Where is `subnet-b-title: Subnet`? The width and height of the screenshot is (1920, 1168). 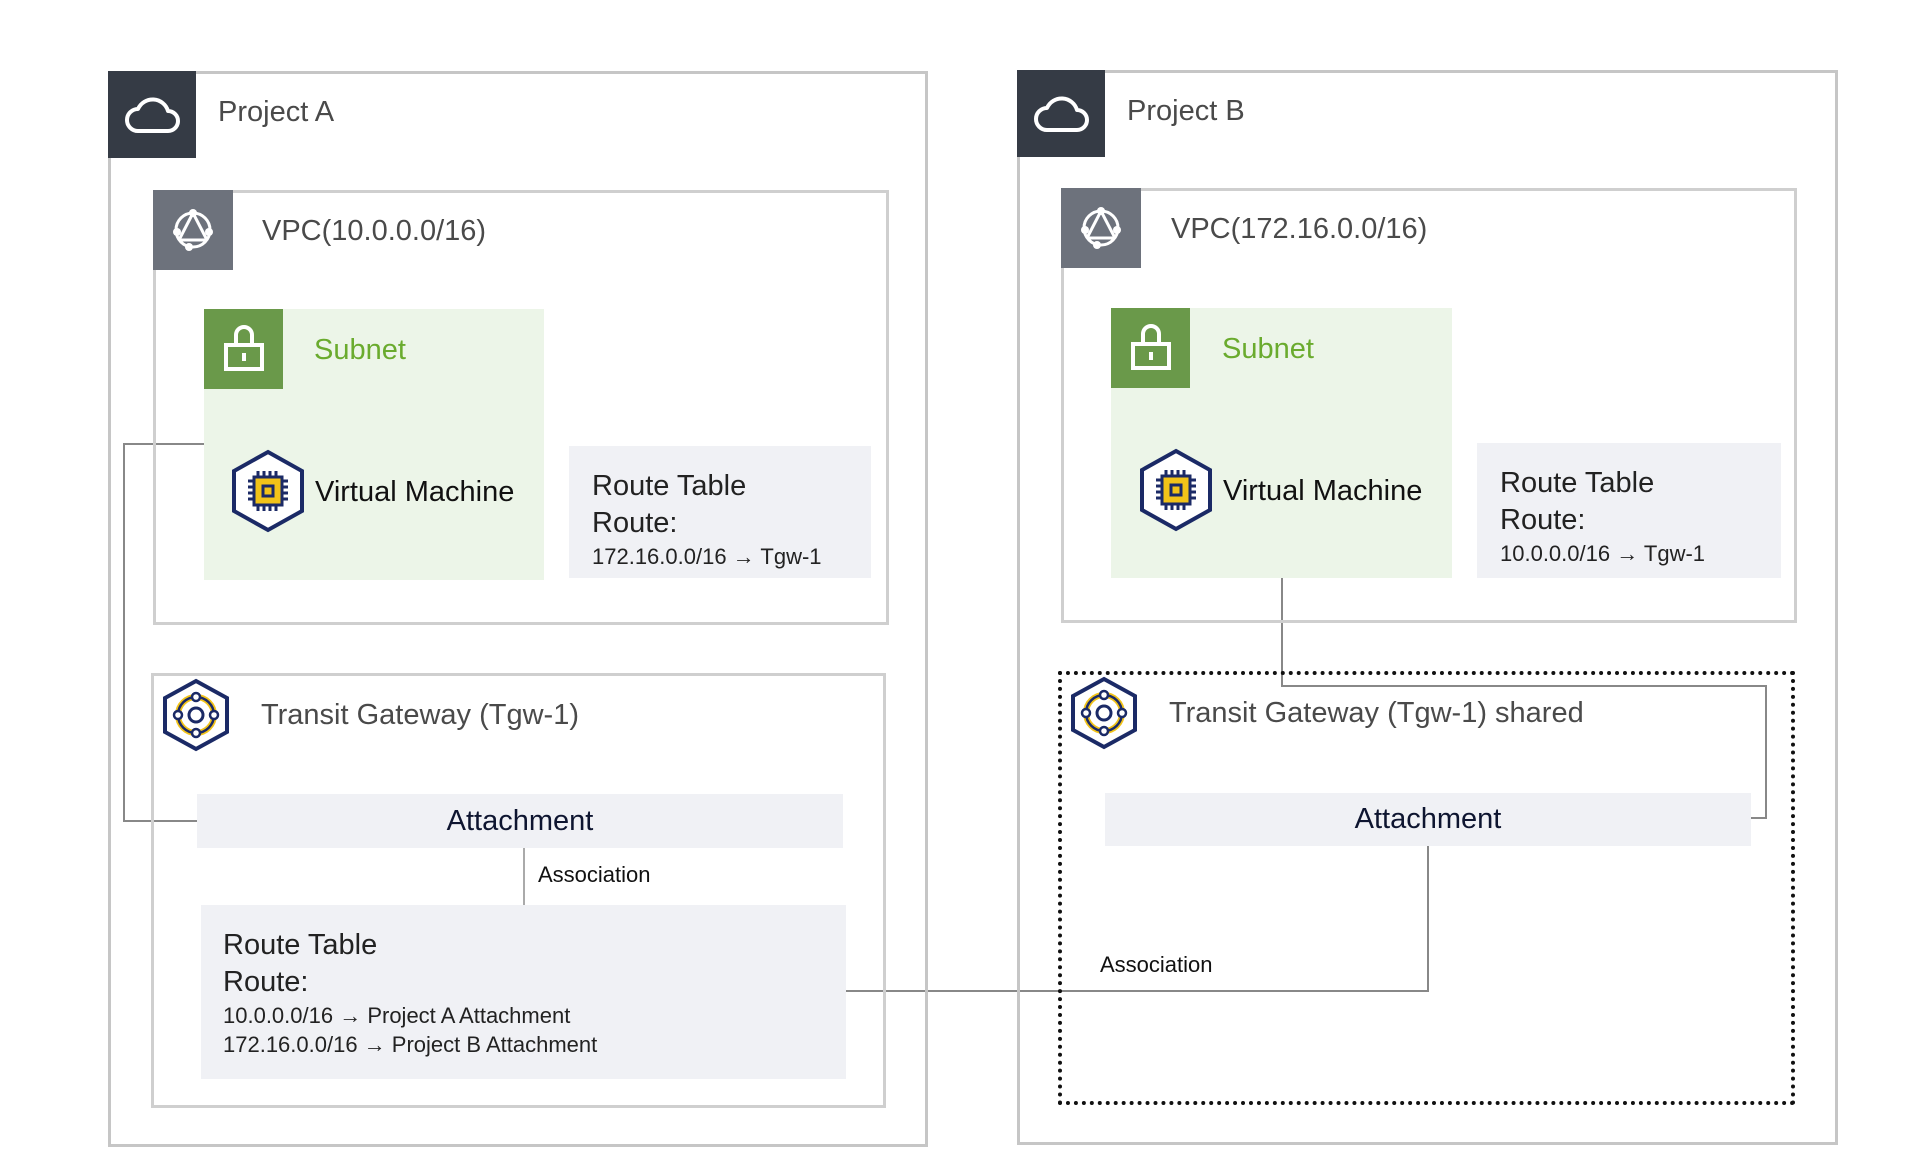
subnet-b-title: Subnet is located at coordinates (1268, 349).